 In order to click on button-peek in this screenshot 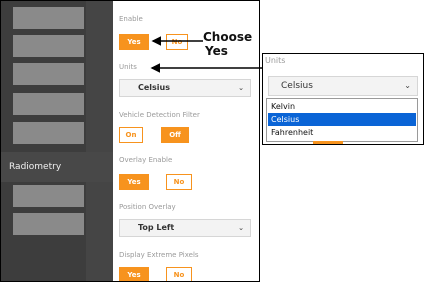, I will do `click(328, 142)`.